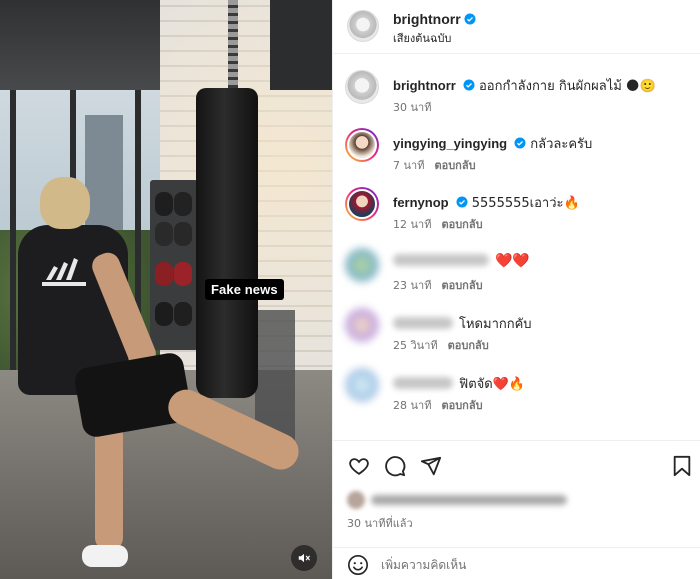 Image resolution: width=700 pixels, height=579 pixels. I want to click on comment-text-row: brightnorr ออกกำลังกาย กินผักผลไม้ 🌑🙂, so click(524, 85).